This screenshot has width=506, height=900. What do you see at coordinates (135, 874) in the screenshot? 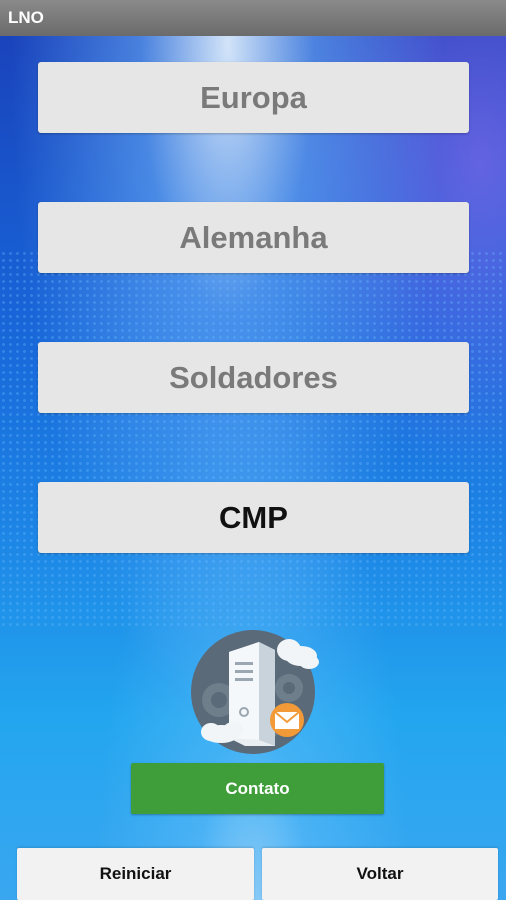
I see `restart-button: Reiniciar` at bounding box center [135, 874].